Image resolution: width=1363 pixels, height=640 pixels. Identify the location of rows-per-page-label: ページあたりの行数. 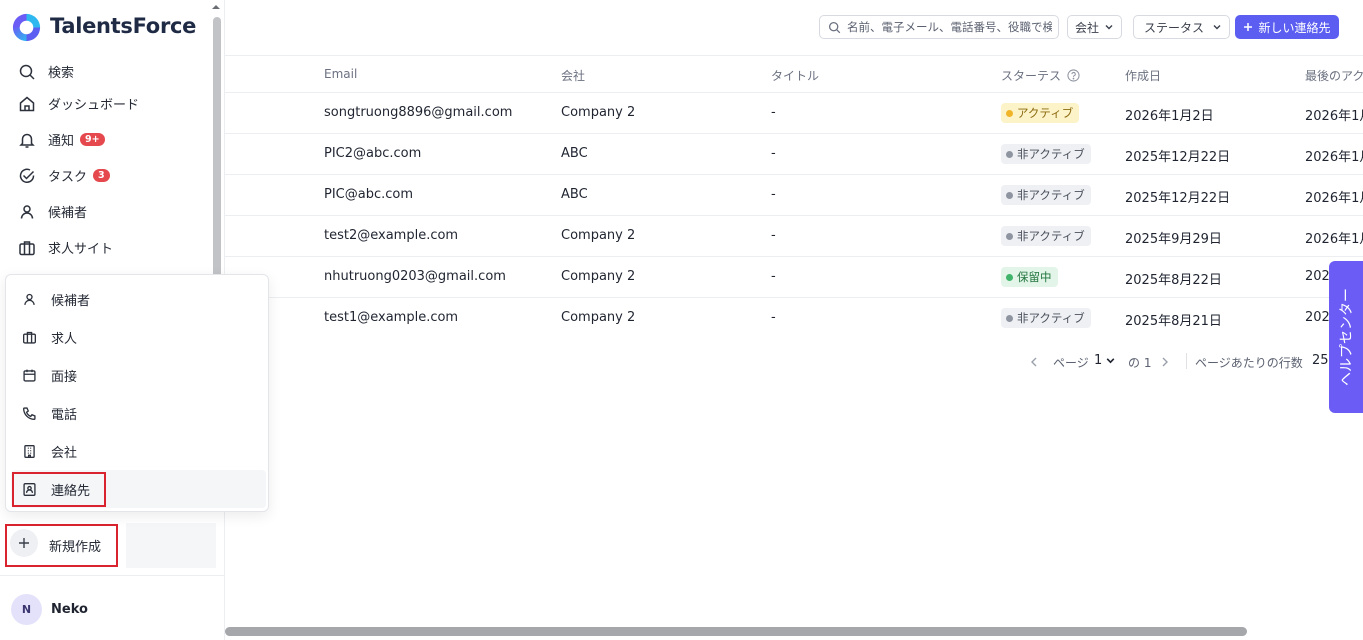
(1249, 363).